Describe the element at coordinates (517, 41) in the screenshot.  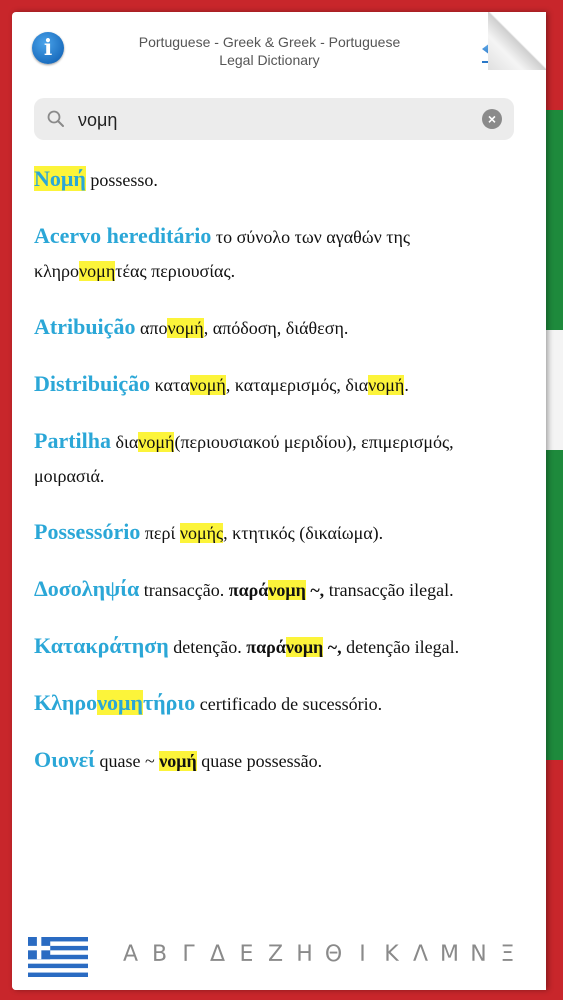
I see `page-curl` at that location.